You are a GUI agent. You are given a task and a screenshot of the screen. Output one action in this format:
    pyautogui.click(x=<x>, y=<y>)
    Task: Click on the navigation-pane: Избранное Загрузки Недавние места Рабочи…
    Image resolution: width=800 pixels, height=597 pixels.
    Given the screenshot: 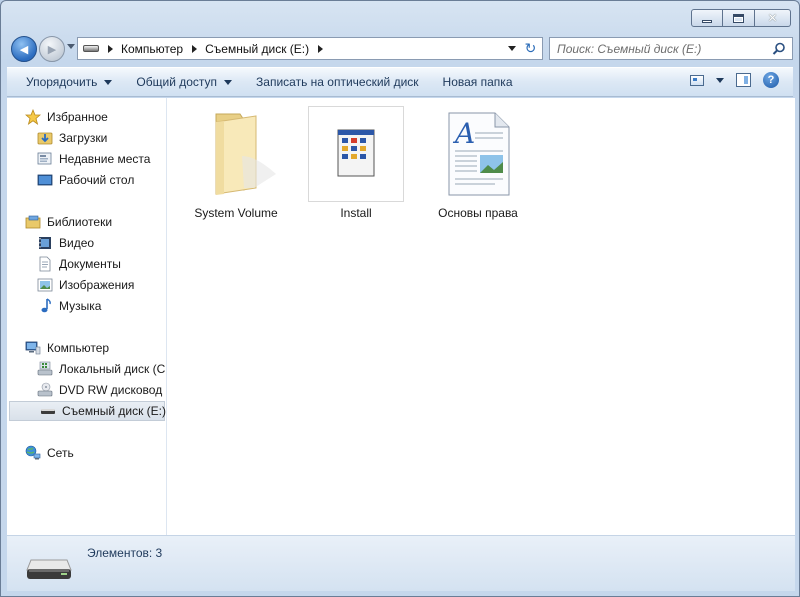 What is the action you would take?
    pyautogui.click(x=87, y=316)
    